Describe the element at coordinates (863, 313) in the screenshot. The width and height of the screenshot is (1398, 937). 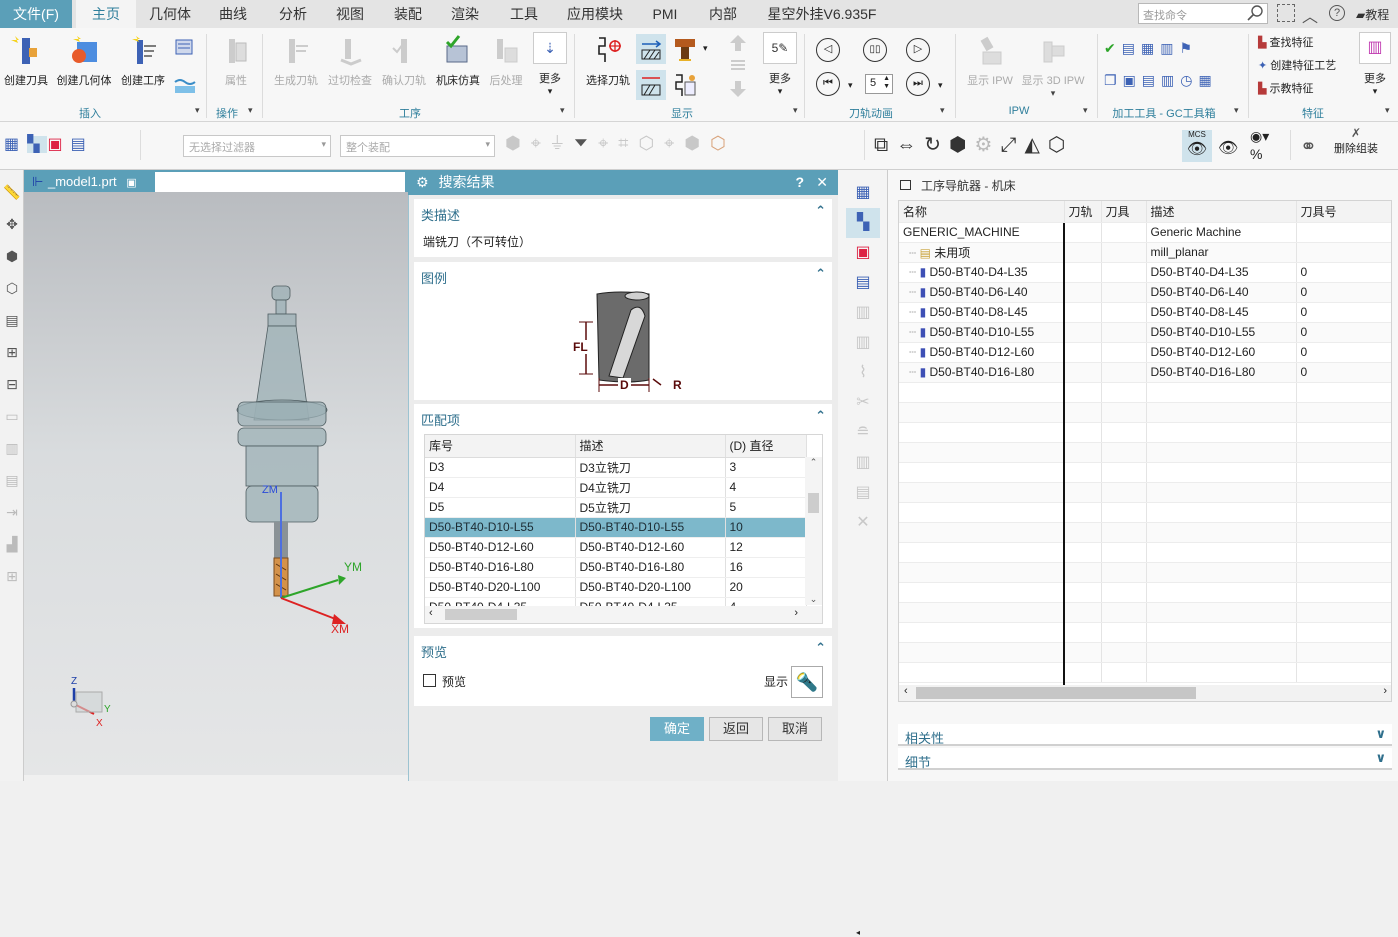
I see `gray-op-icon-1: ▥` at that location.